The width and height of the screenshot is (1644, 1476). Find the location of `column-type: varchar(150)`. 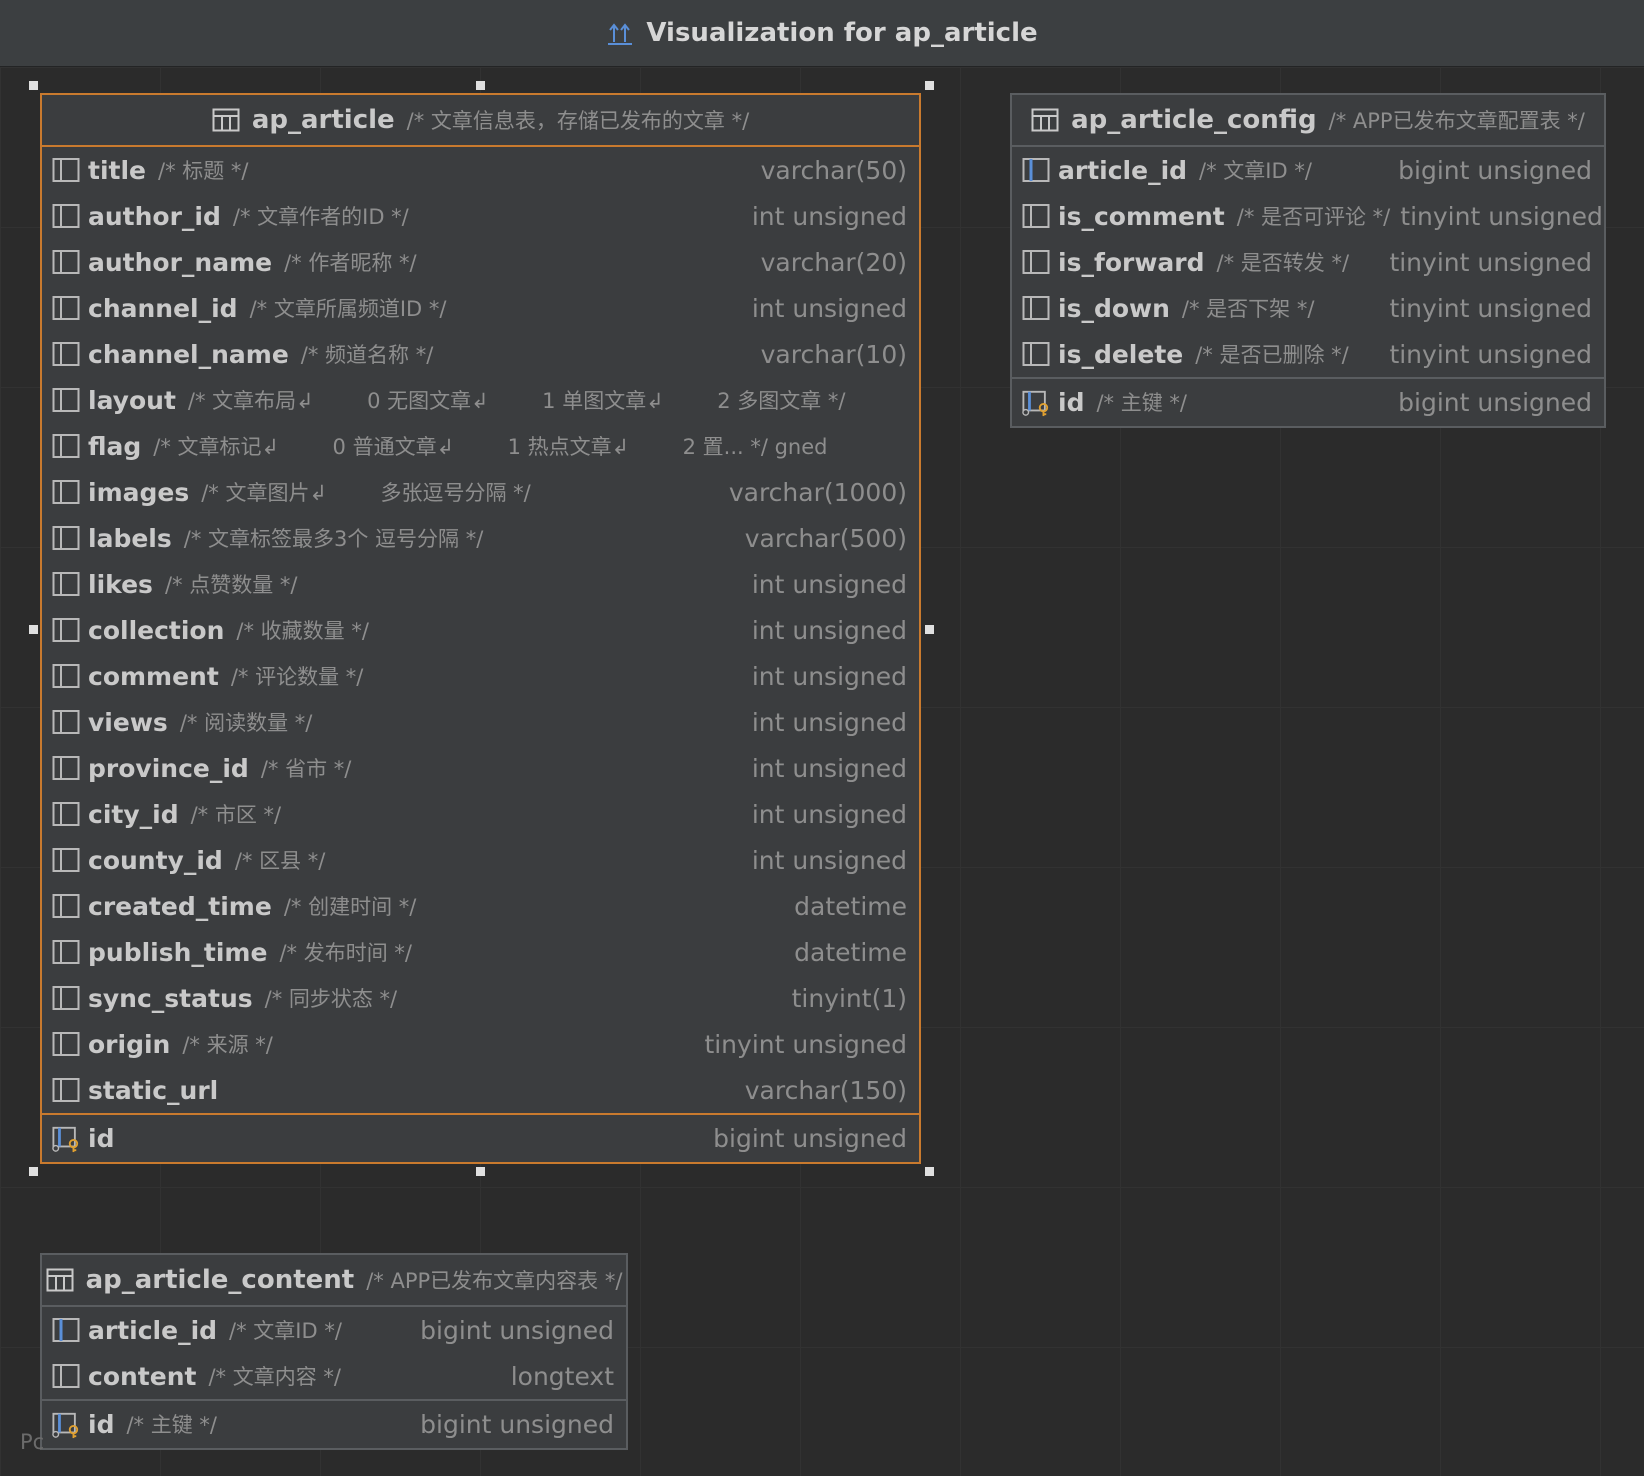

column-type: varchar(150) is located at coordinates (825, 1090).